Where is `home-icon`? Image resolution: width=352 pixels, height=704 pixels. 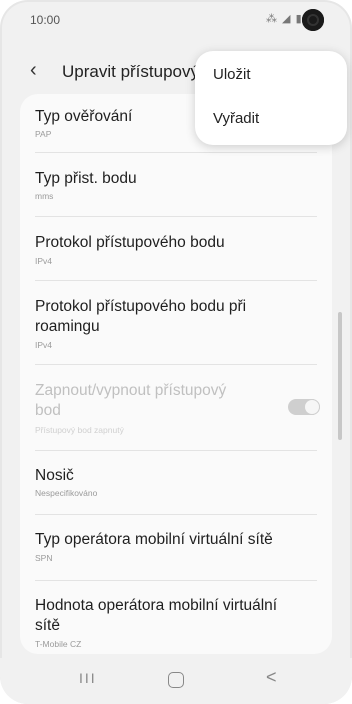 home-icon is located at coordinates (176, 680).